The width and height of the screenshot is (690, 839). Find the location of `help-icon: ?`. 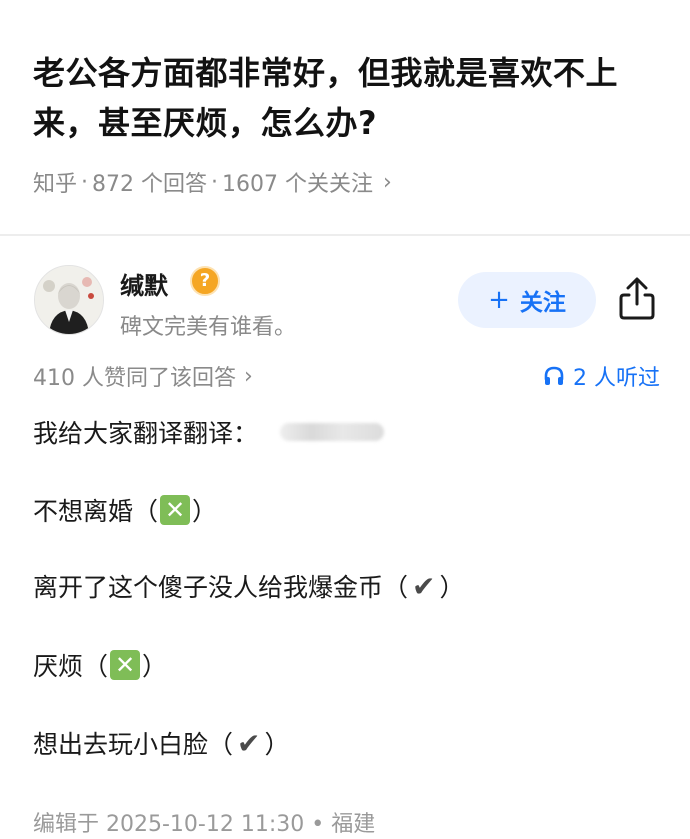

help-icon: ? is located at coordinates (205, 281).